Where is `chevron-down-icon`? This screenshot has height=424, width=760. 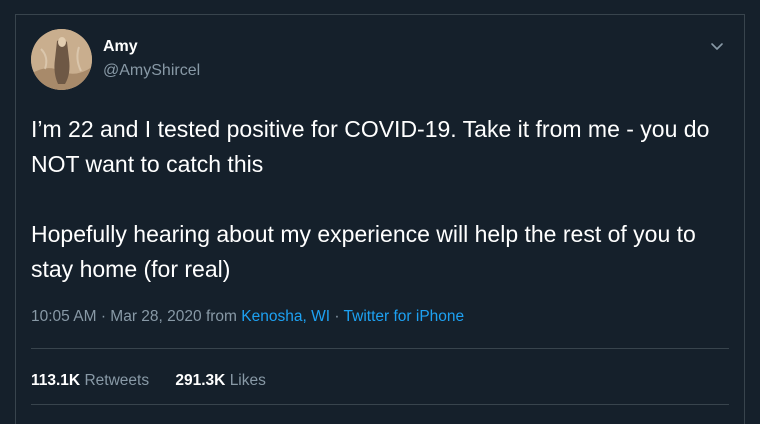 chevron-down-icon is located at coordinates (717, 46).